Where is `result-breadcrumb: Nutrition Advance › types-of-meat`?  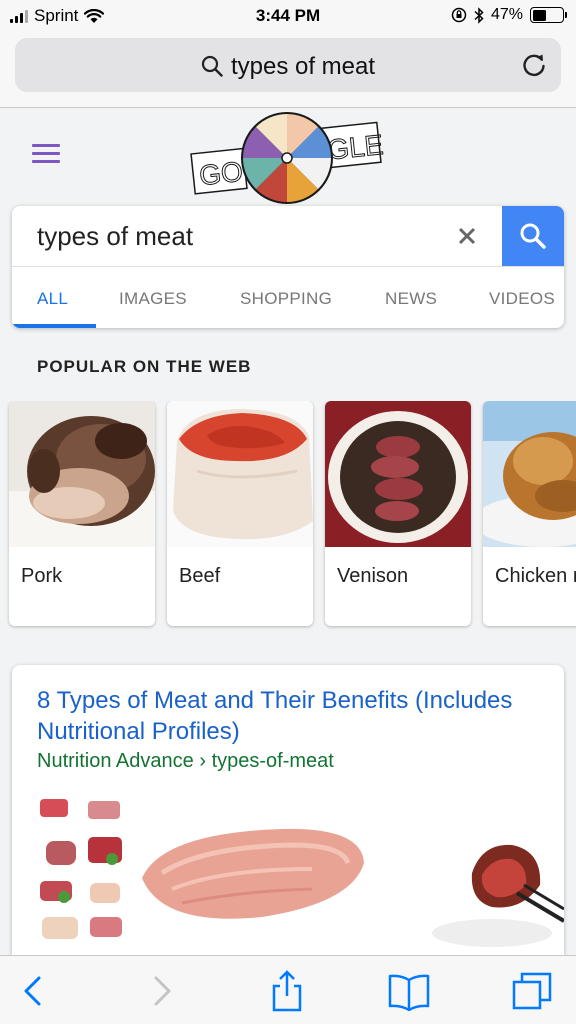 result-breadcrumb: Nutrition Advance › types-of-meat is located at coordinates (185, 761).